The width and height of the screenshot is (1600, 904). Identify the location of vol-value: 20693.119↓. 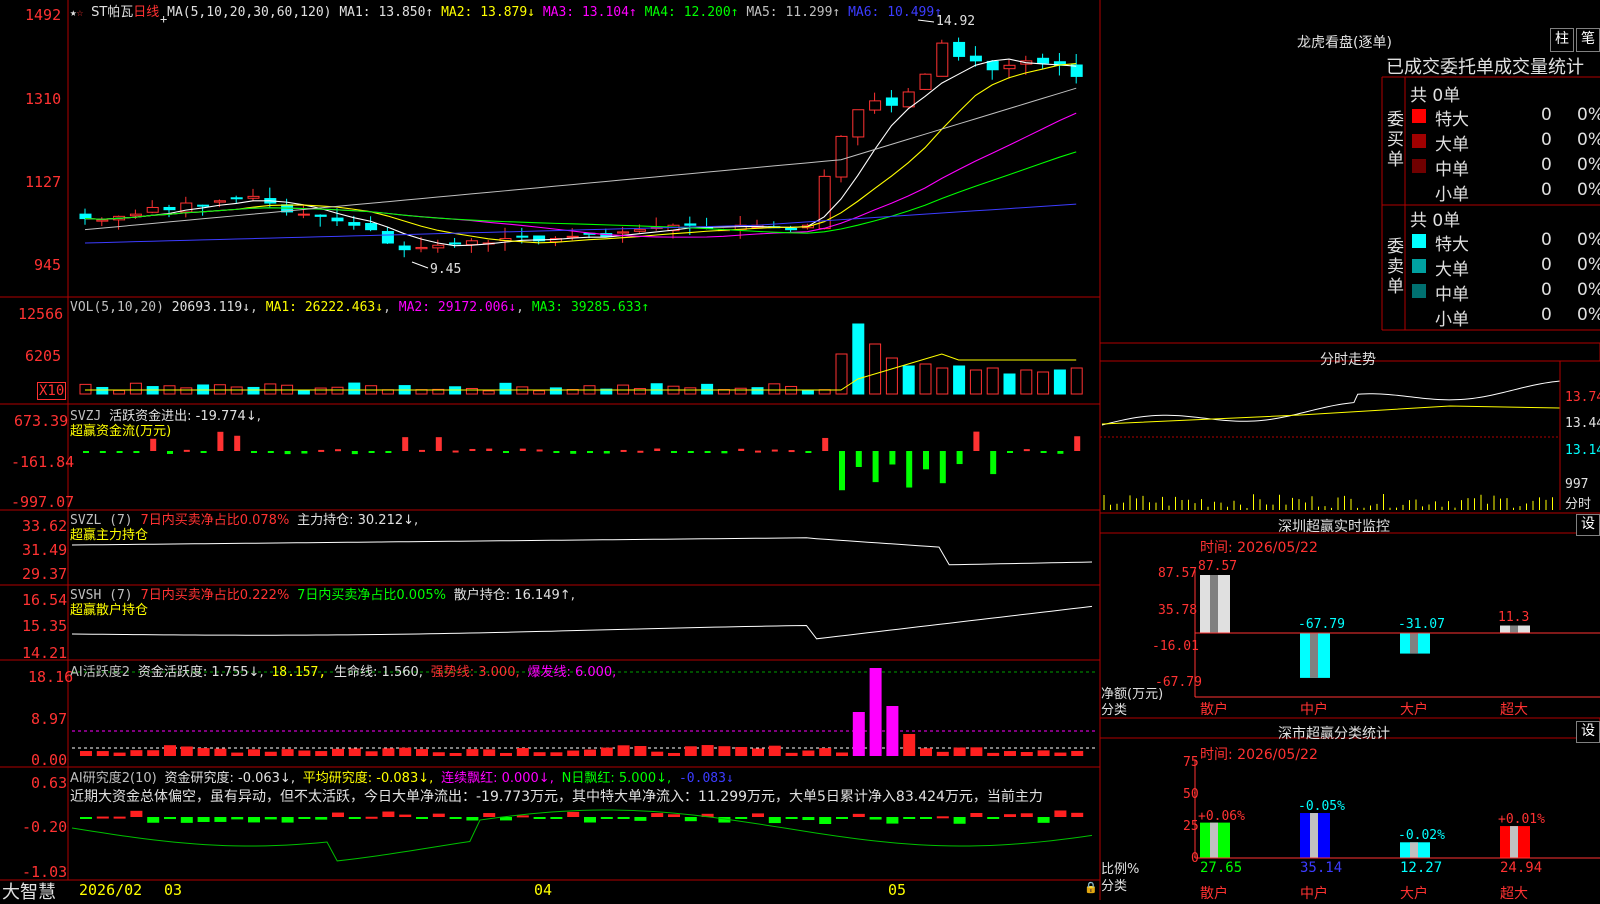
(211, 307).